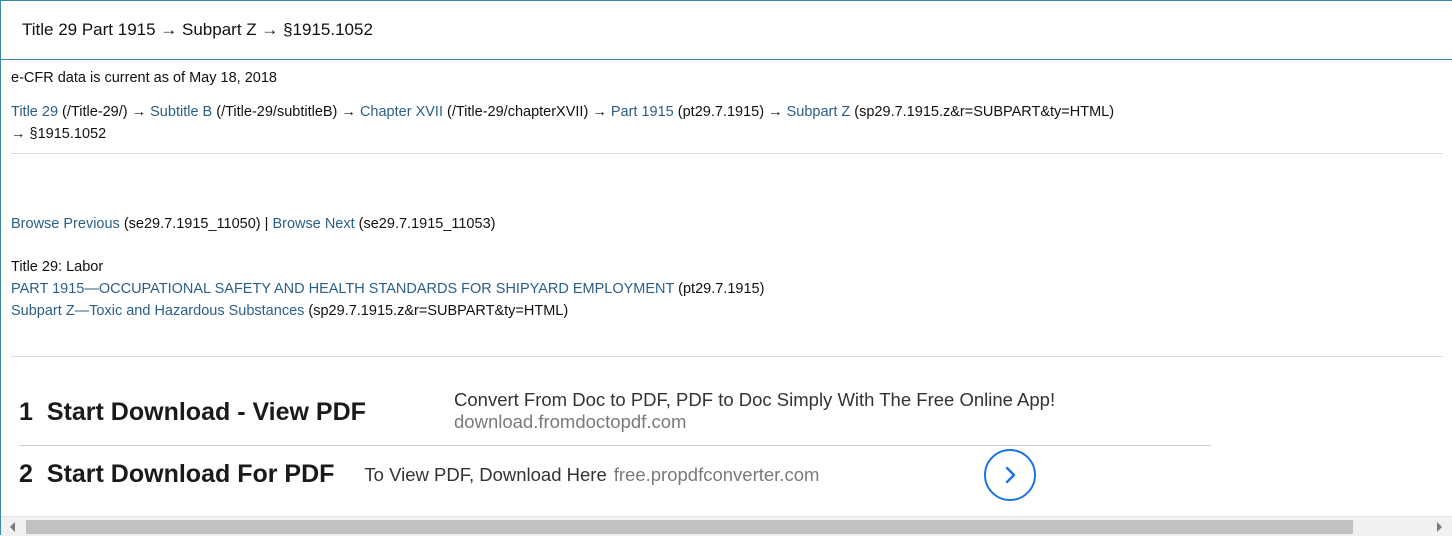 The width and height of the screenshot is (1452, 536). Describe the element at coordinates (59, 134) in the screenshot. I see `breadcrumb-tail: → §1915.1052` at that location.